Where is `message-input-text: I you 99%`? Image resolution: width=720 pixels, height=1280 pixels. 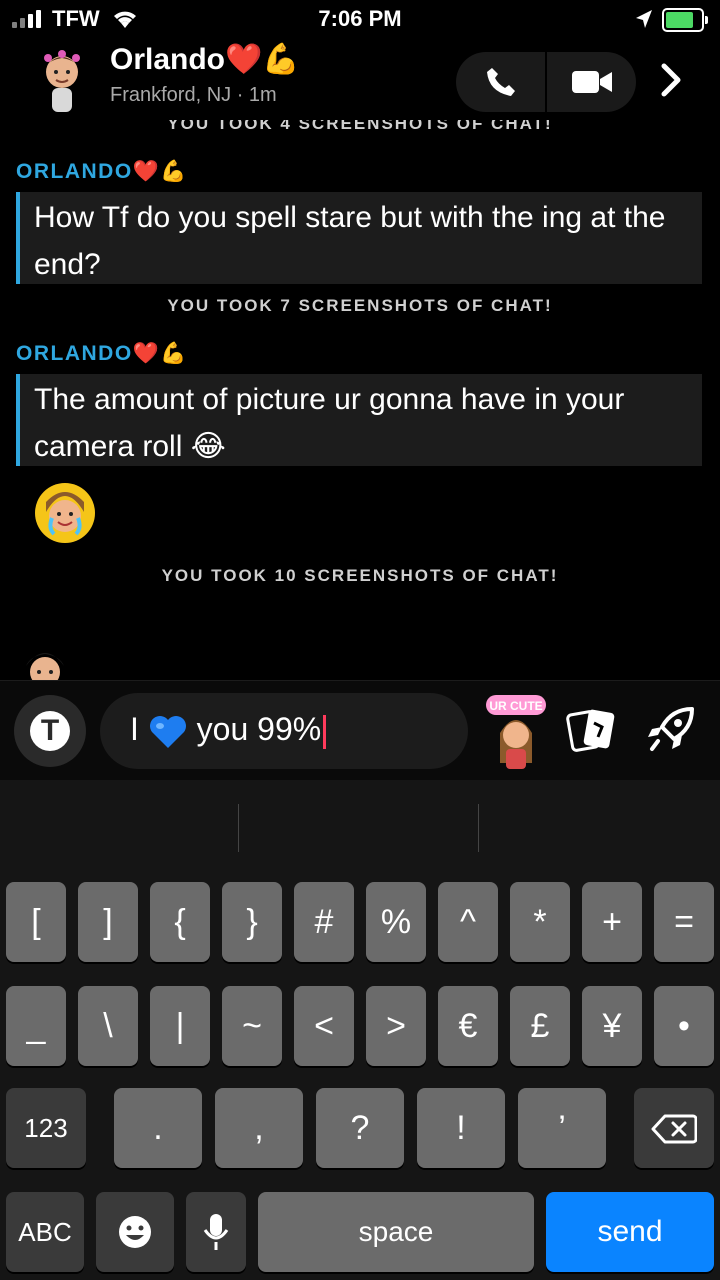 message-input-text: I you 99% is located at coordinates (228, 730).